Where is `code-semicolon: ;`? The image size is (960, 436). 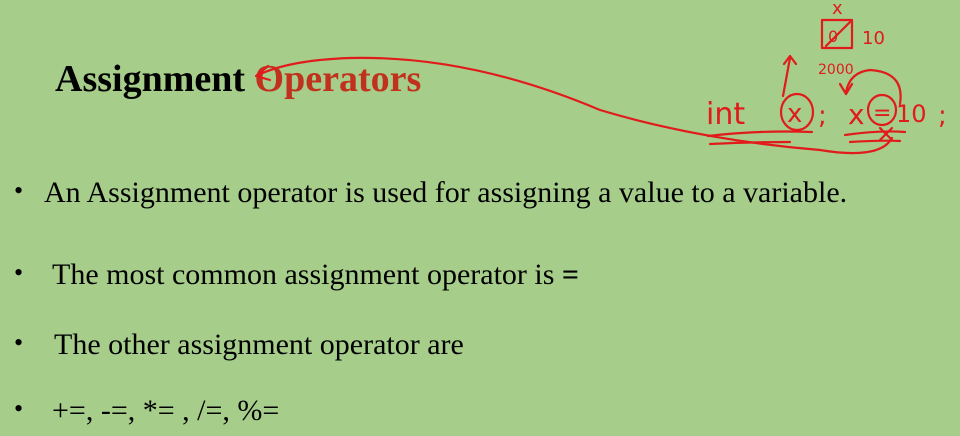 code-semicolon: ; is located at coordinates (822, 116).